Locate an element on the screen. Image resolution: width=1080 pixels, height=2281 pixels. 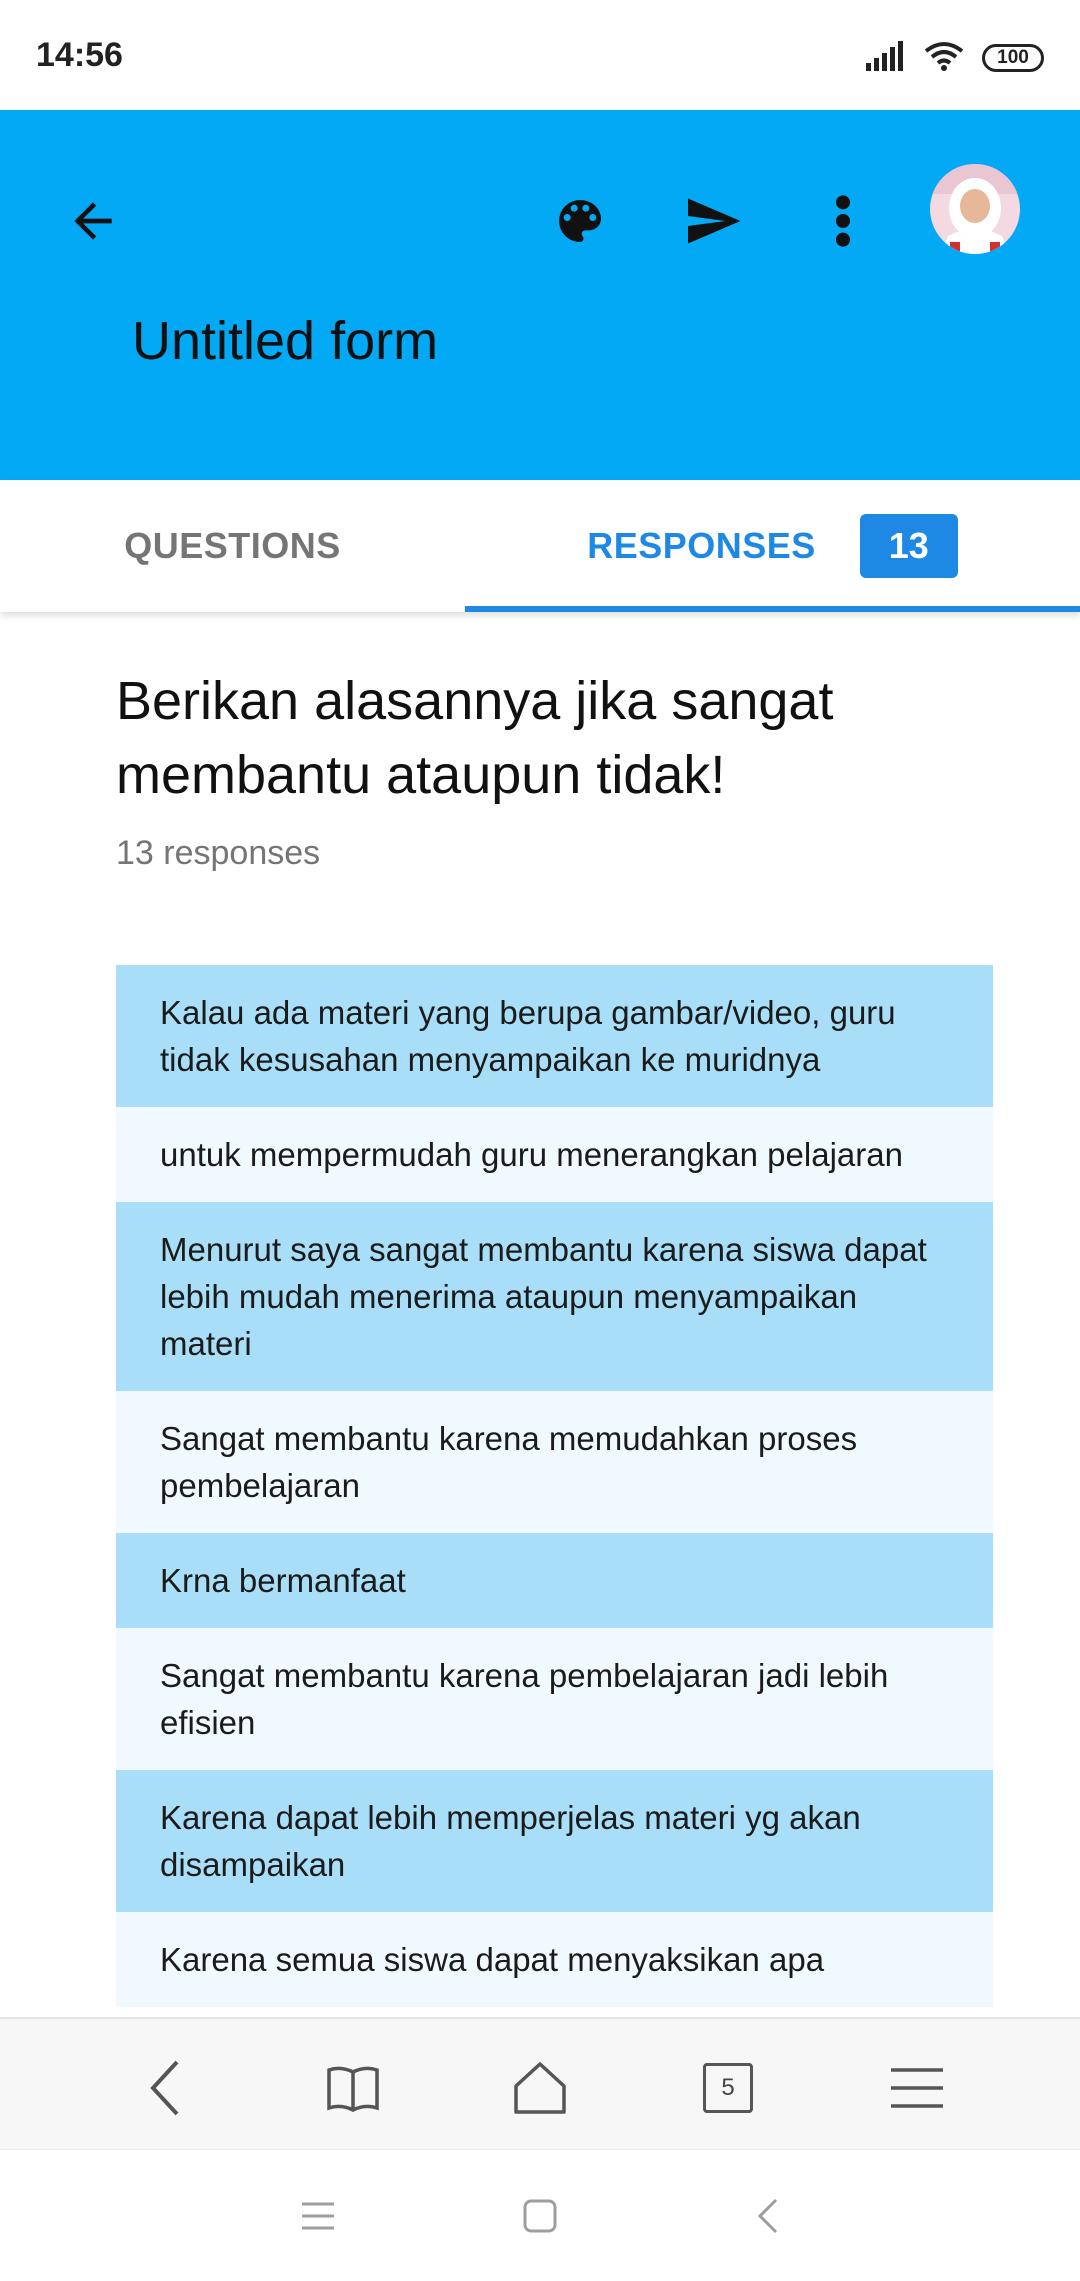
tab-questions: QUESTIONS is located at coordinates (232, 546).